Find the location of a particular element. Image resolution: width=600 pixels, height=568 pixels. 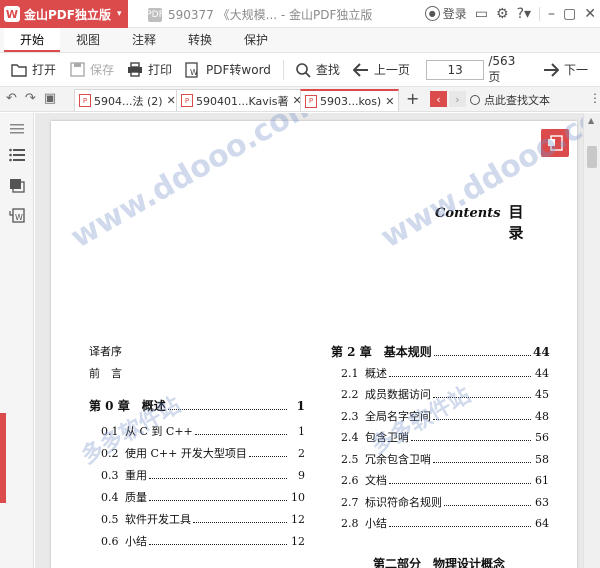

toc-section: 0.1 从 C 到 C++ 1 is located at coordinates (203, 431).